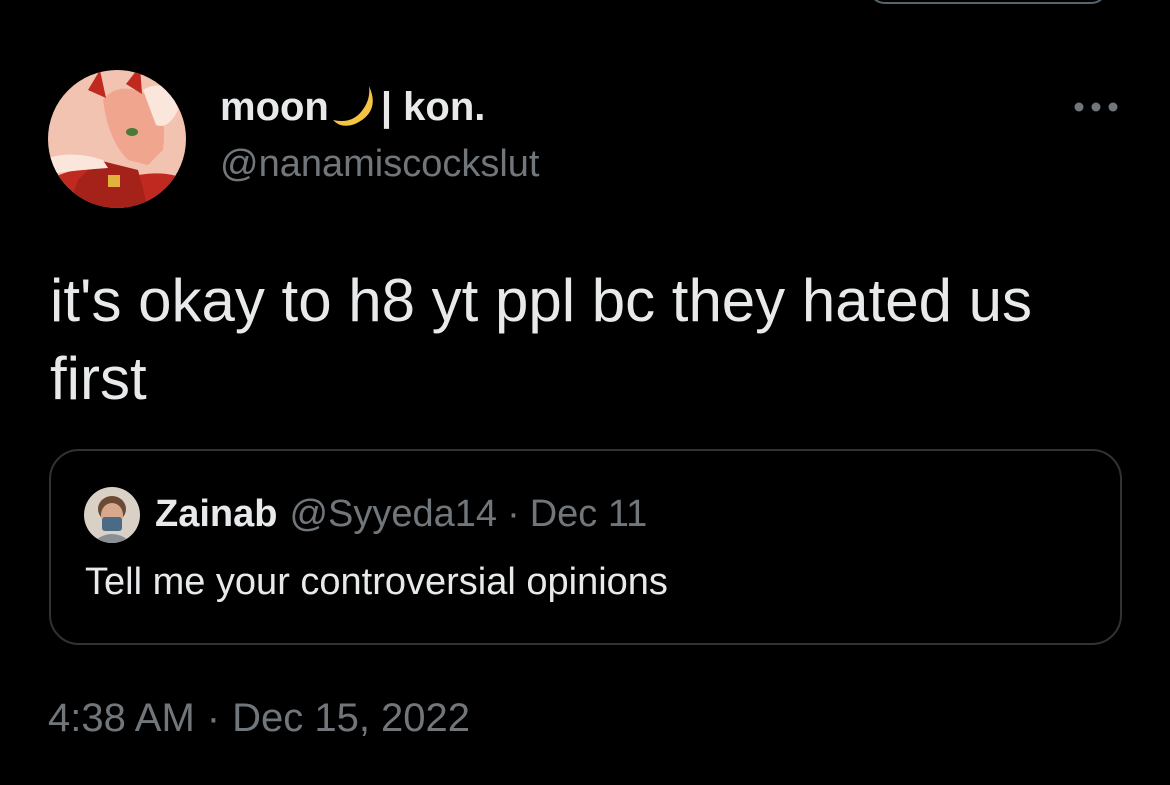 The height and width of the screenshot is (785, 1170). I want to click on quoted-avatar-image, so click(112, 515).